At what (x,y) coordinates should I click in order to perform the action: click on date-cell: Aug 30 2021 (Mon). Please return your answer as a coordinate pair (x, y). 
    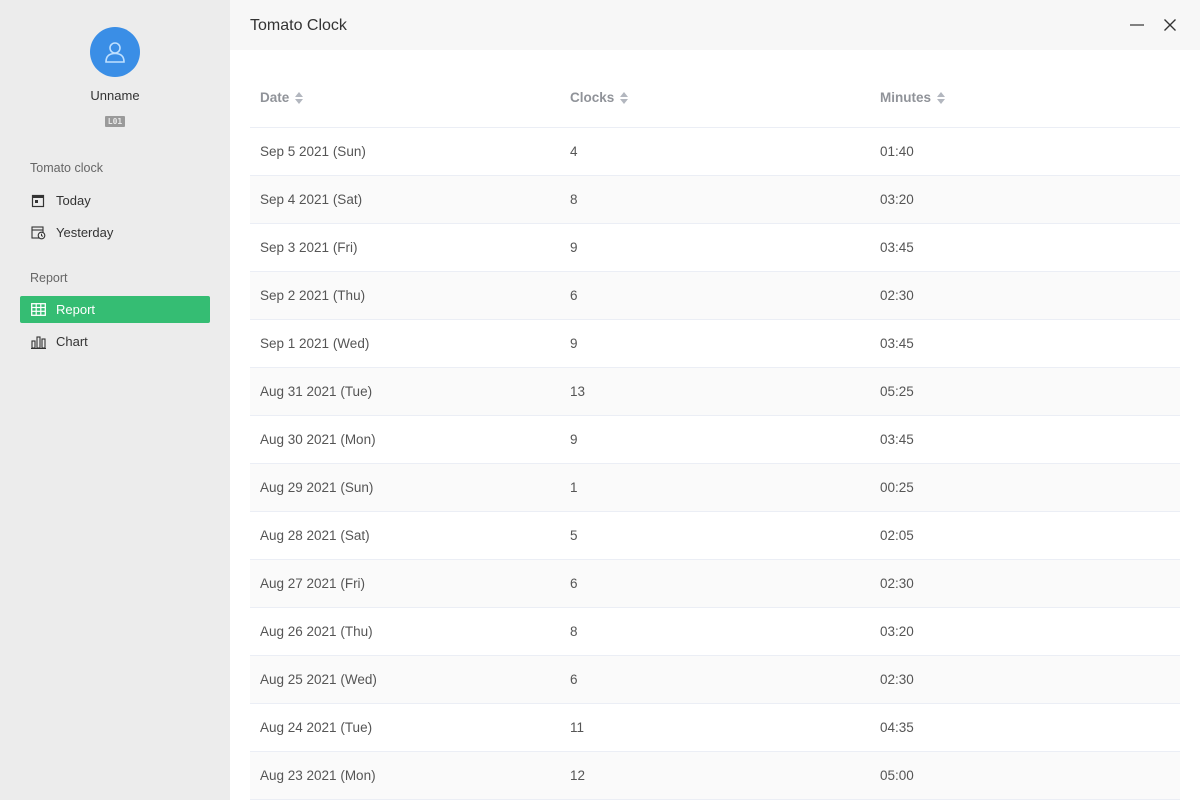
    Looking at the image, I should click on (318, 439).